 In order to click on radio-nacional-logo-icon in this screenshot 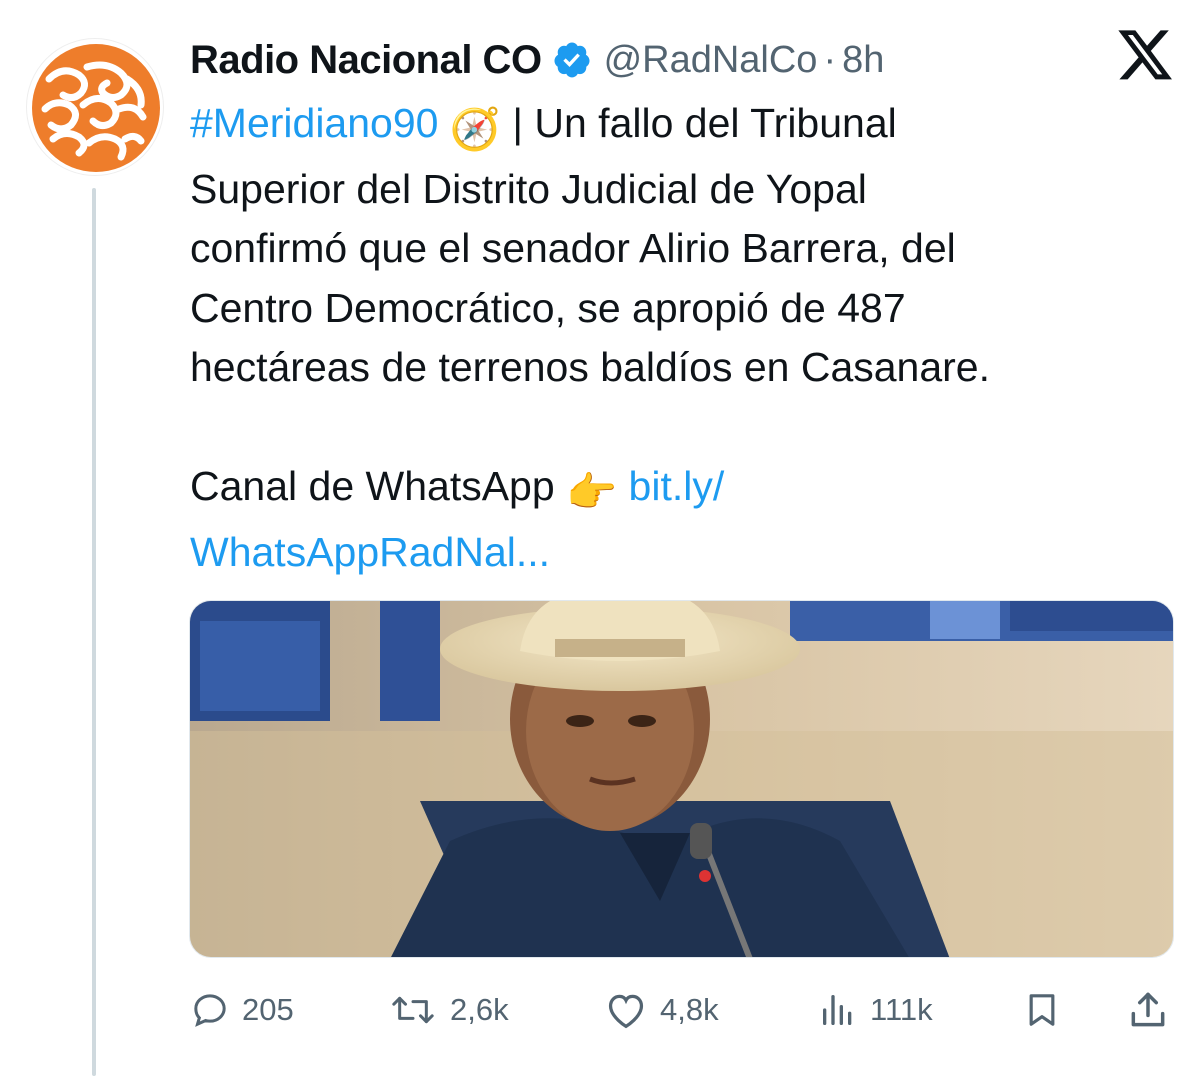, I will do `click(96, 108)`.